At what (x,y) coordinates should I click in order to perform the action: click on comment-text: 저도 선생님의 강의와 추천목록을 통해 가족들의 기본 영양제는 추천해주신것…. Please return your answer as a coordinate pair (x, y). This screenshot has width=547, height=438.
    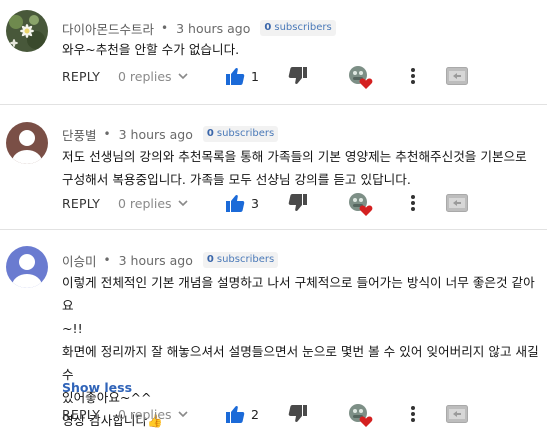
    Looking at the image, I should click on (294, 168).